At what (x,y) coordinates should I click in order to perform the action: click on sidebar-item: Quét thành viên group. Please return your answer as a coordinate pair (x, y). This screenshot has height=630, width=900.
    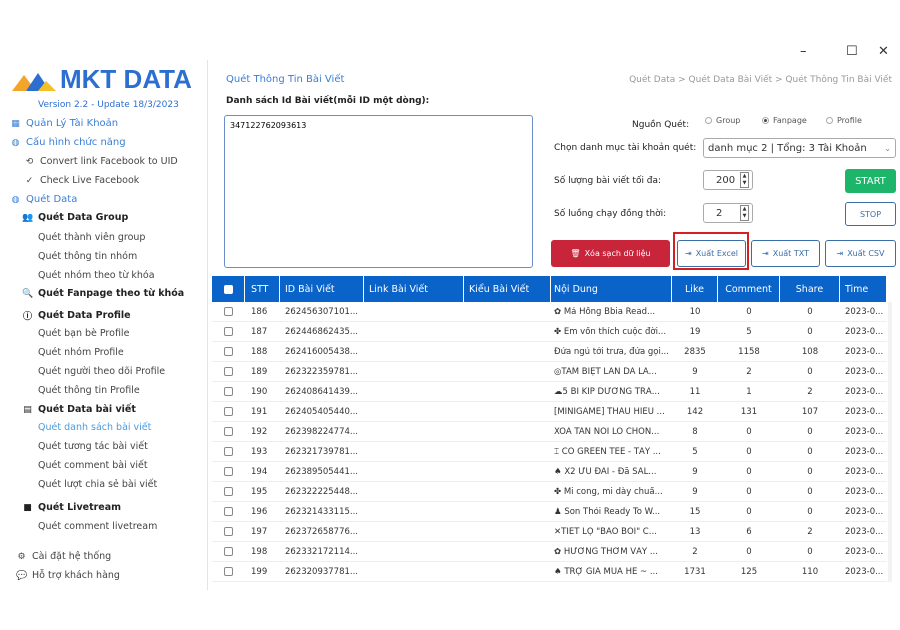
    Looking at the image, I should click on (91, 237).